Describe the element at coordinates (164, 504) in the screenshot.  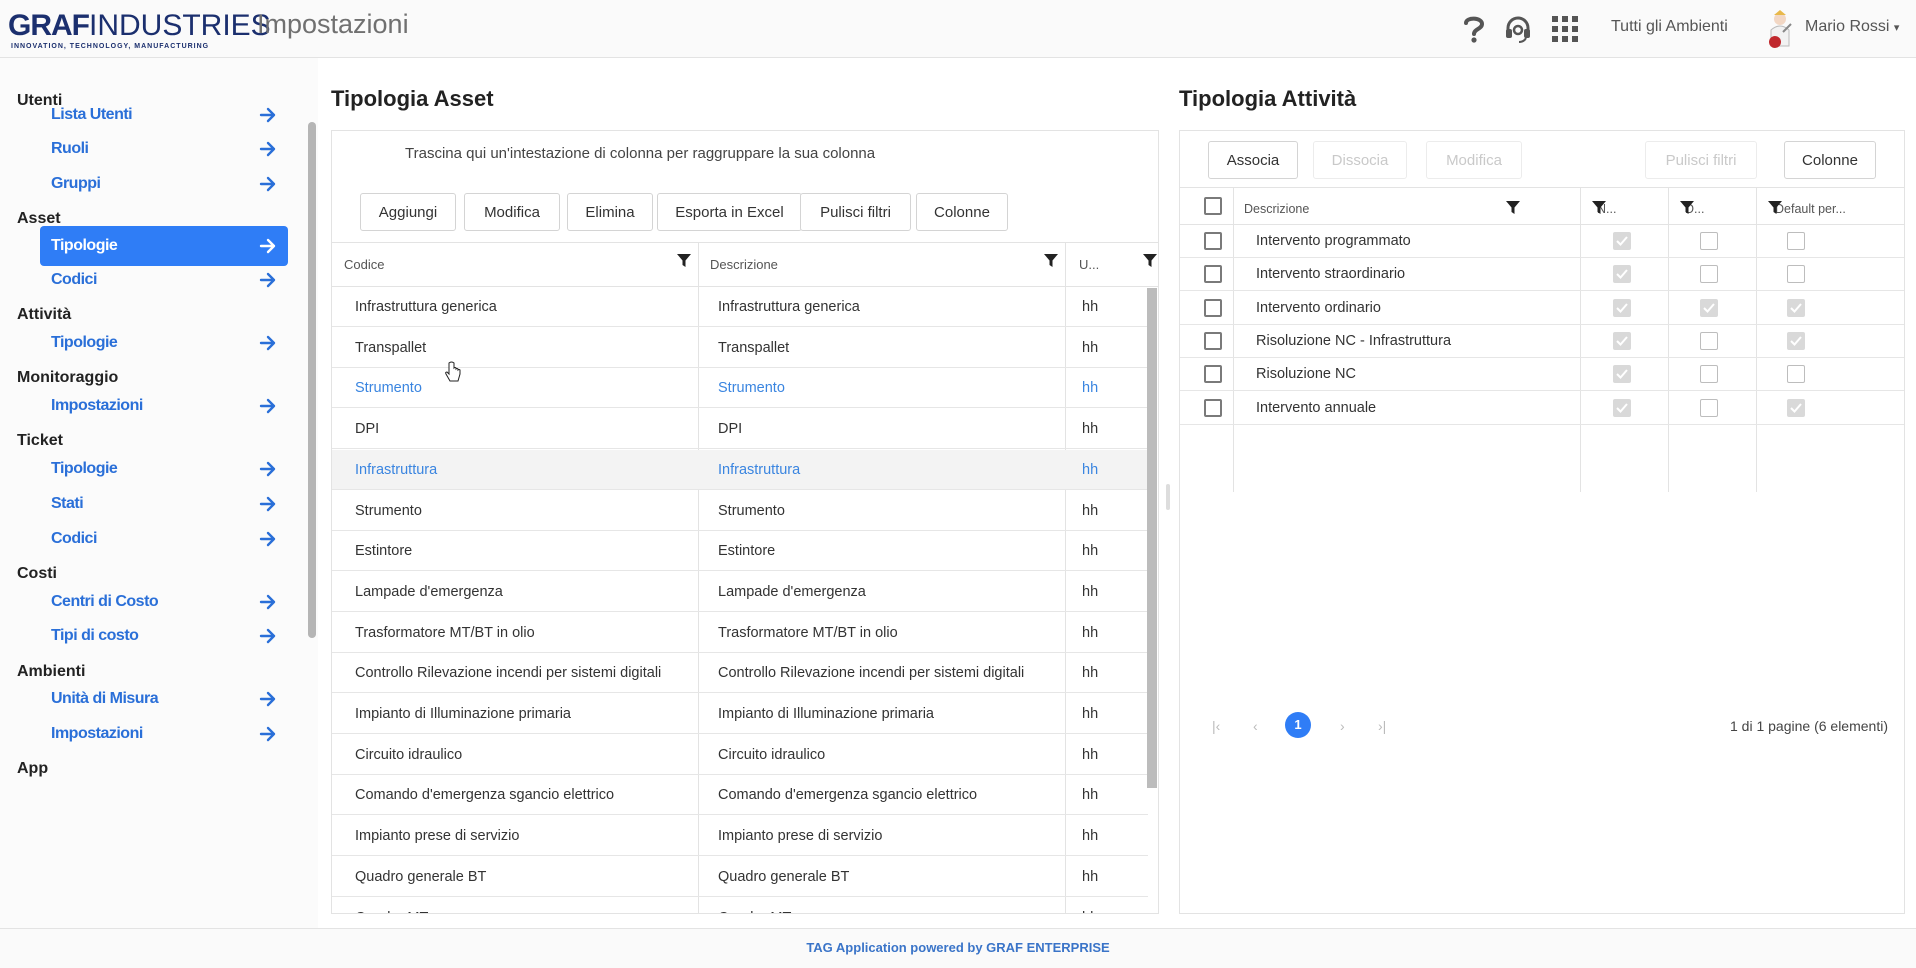
I see `sidebar-item-ticket-stati: Stati` at that location.